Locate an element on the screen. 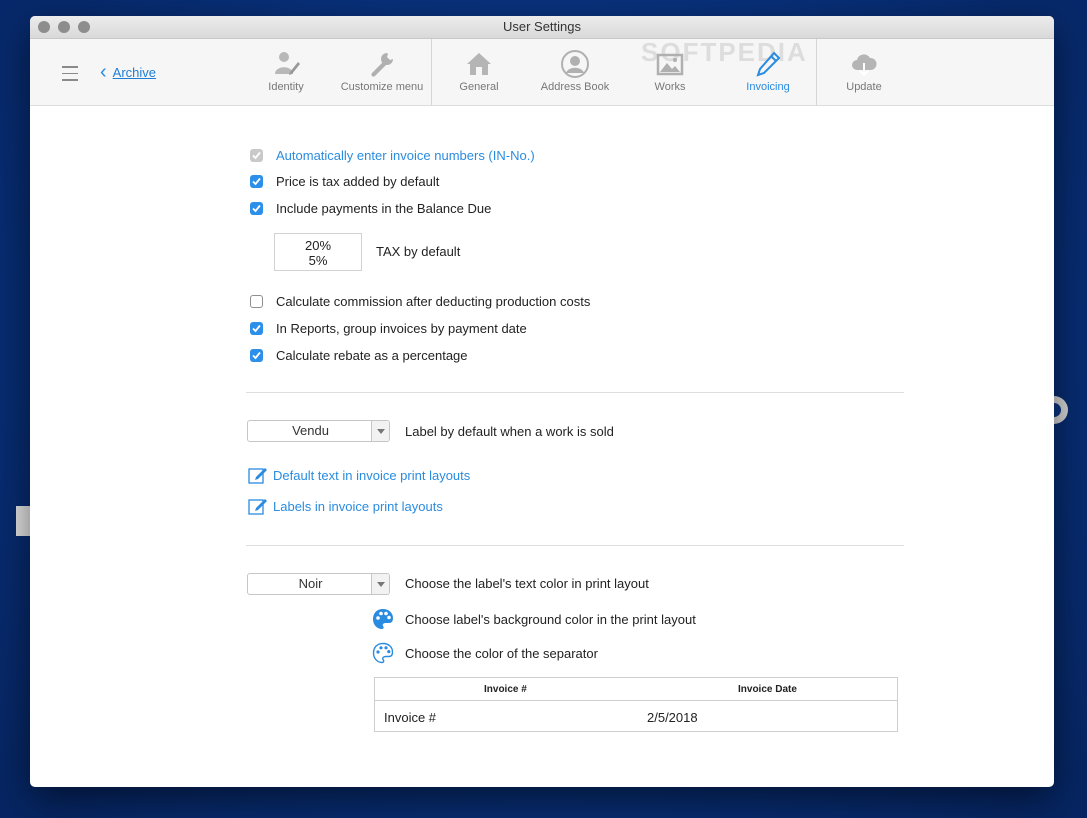  cell-invoice-number: Invoice # is located at coordinates (410, 717).